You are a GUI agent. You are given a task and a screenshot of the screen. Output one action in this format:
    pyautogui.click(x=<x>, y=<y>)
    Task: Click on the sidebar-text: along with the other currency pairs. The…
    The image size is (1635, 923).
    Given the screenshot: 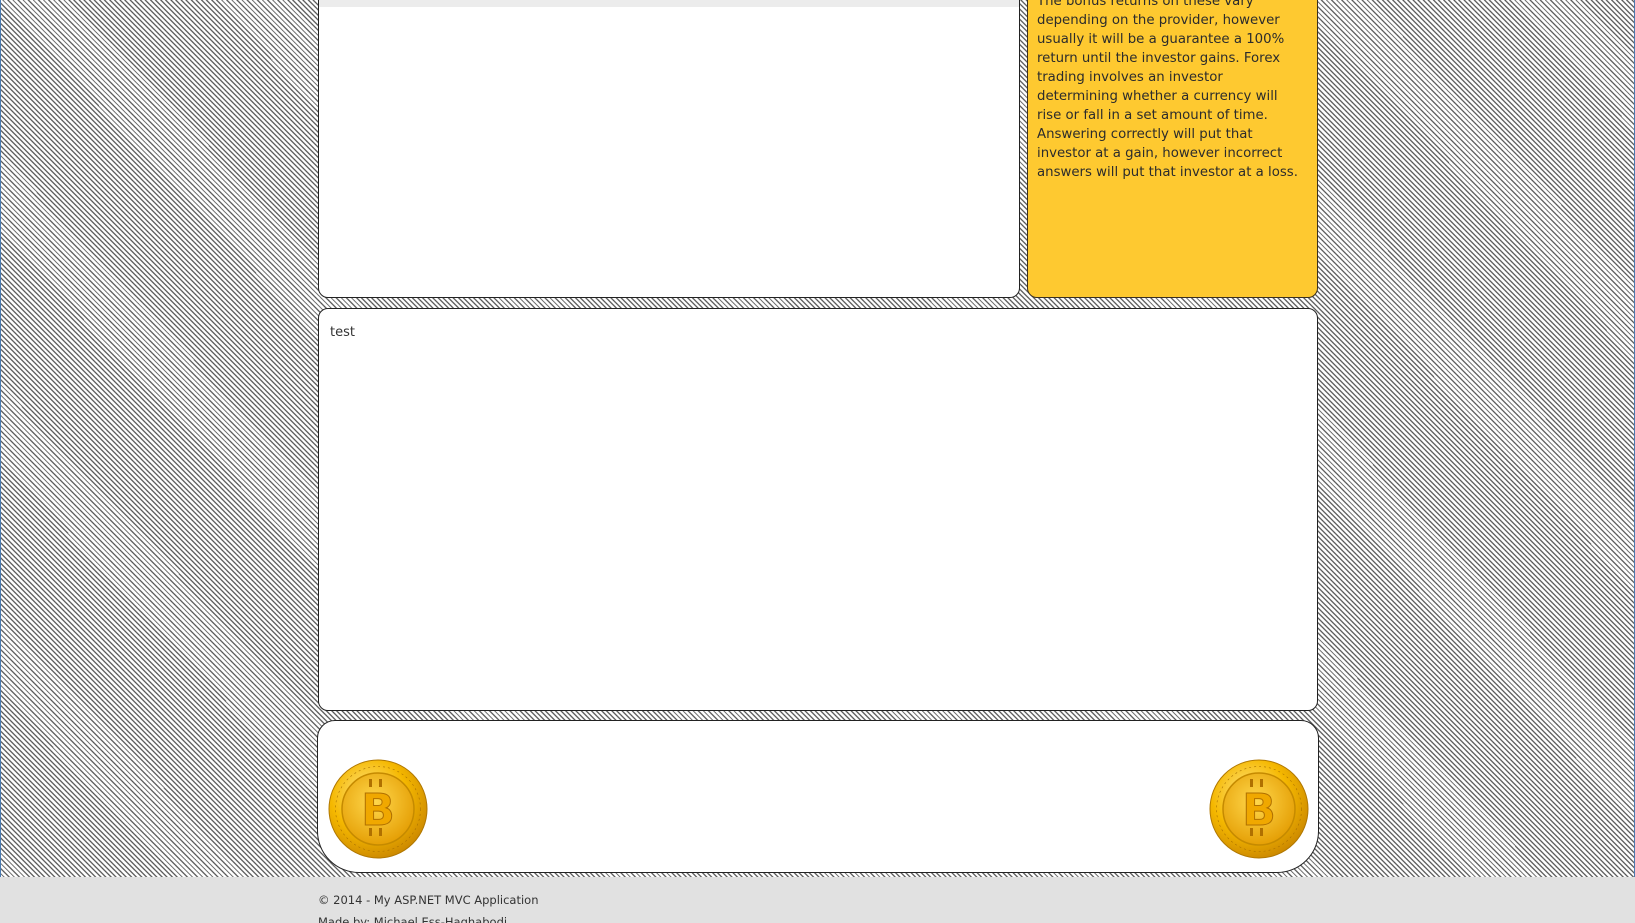 What is the action you would take?
    pyautogui.click(x=1167, y=90)
    